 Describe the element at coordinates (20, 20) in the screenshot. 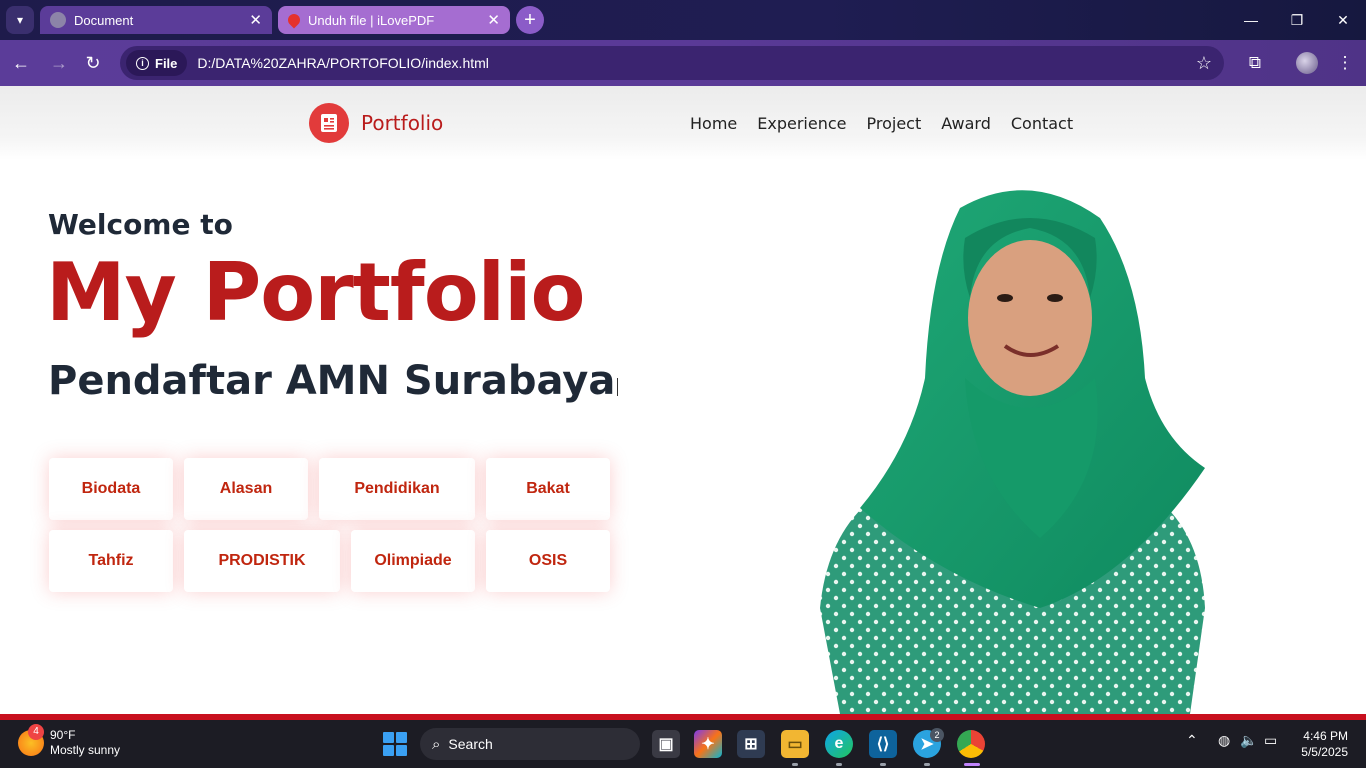

I see `tab-search-button: ▾` at that location.